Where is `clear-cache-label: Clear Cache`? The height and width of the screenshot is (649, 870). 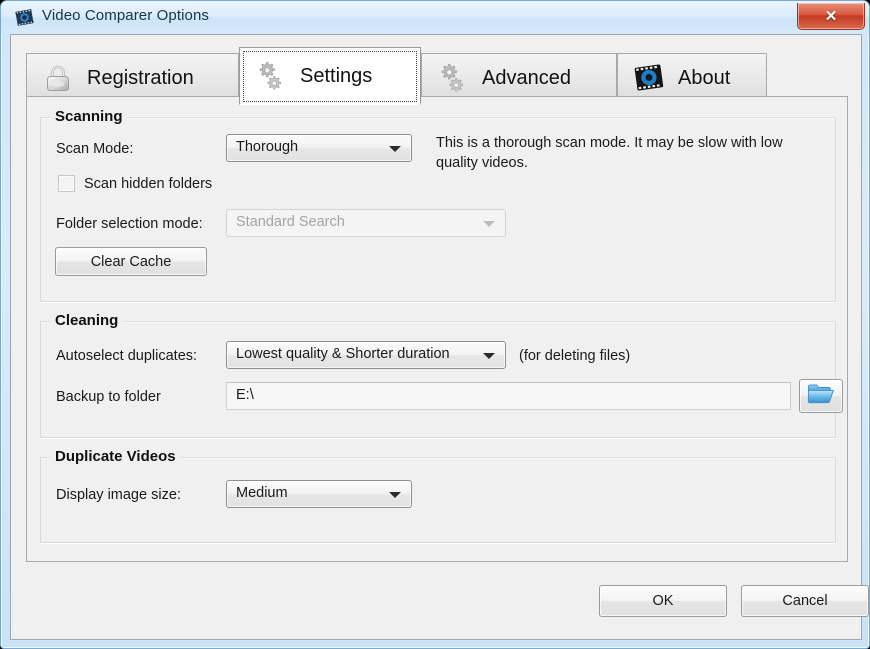 clear-cache-label: Clear Cache is located at coordinates (131, 261).